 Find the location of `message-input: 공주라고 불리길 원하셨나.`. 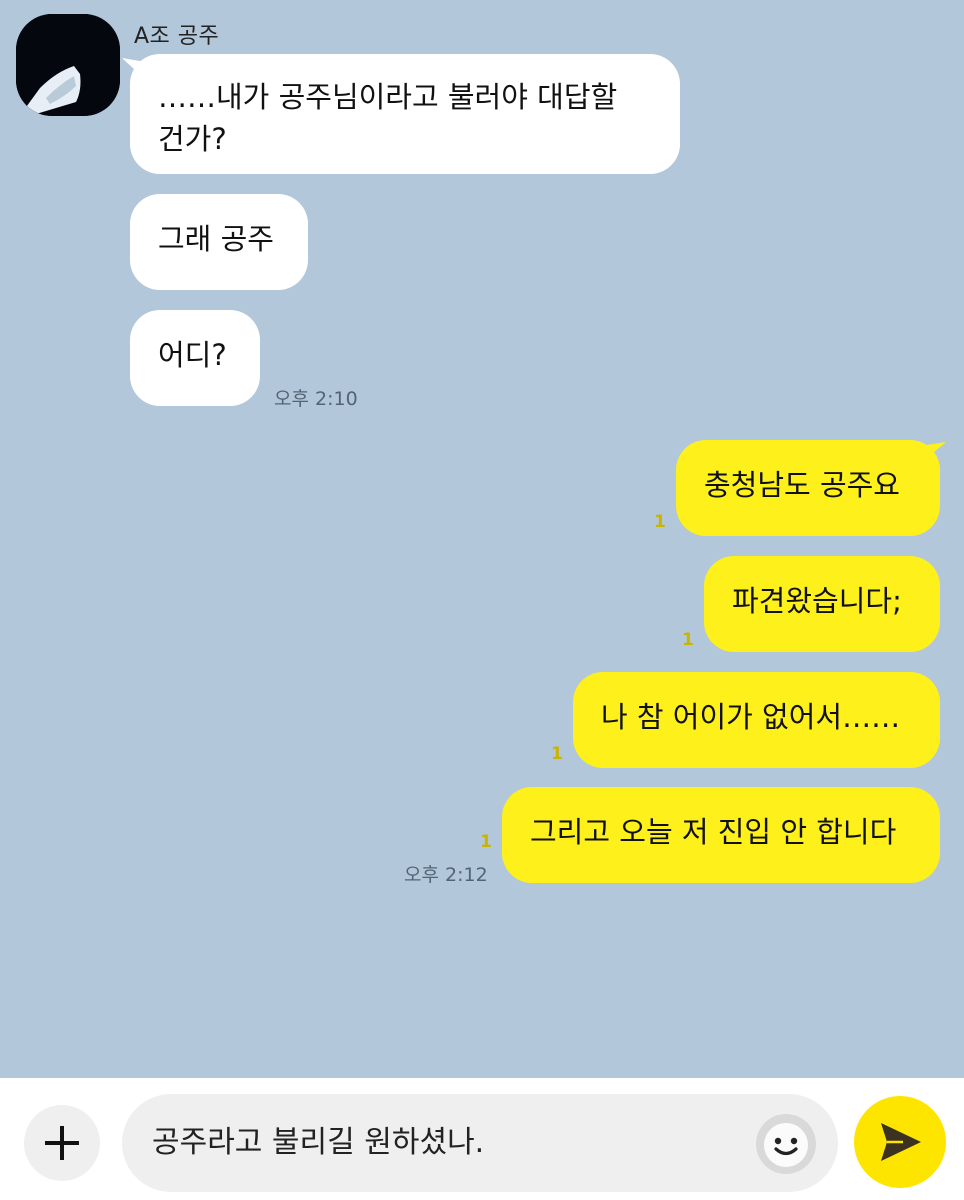

message-input: 공주라고 불리길 원하셨나. is located at coordinates (480, 1143).